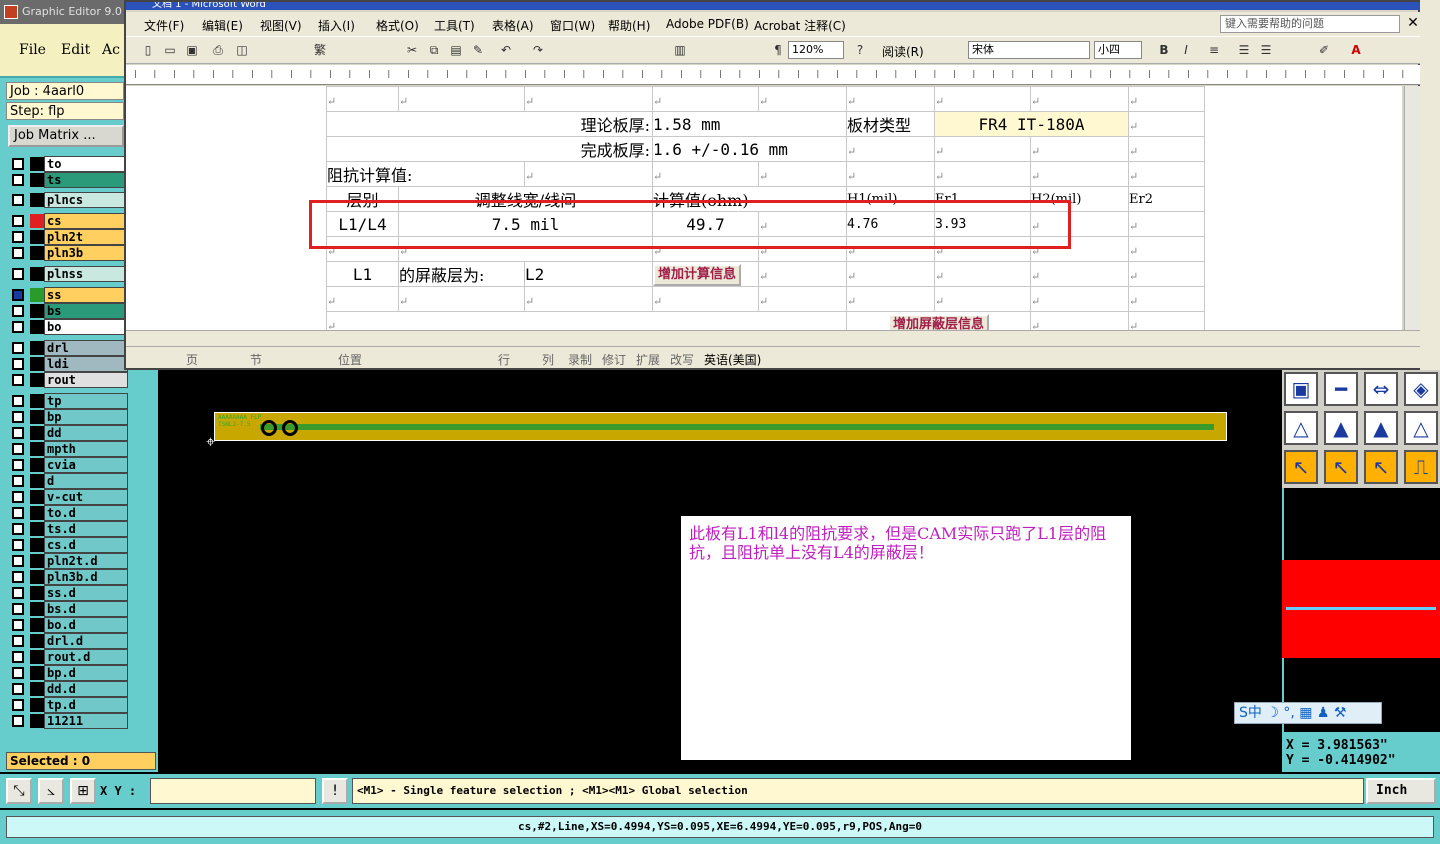 The height and width of the screenshot is (844, 1440). I want to click on menu-acrobat: Acrobat 注释(C), so click(800, 25).